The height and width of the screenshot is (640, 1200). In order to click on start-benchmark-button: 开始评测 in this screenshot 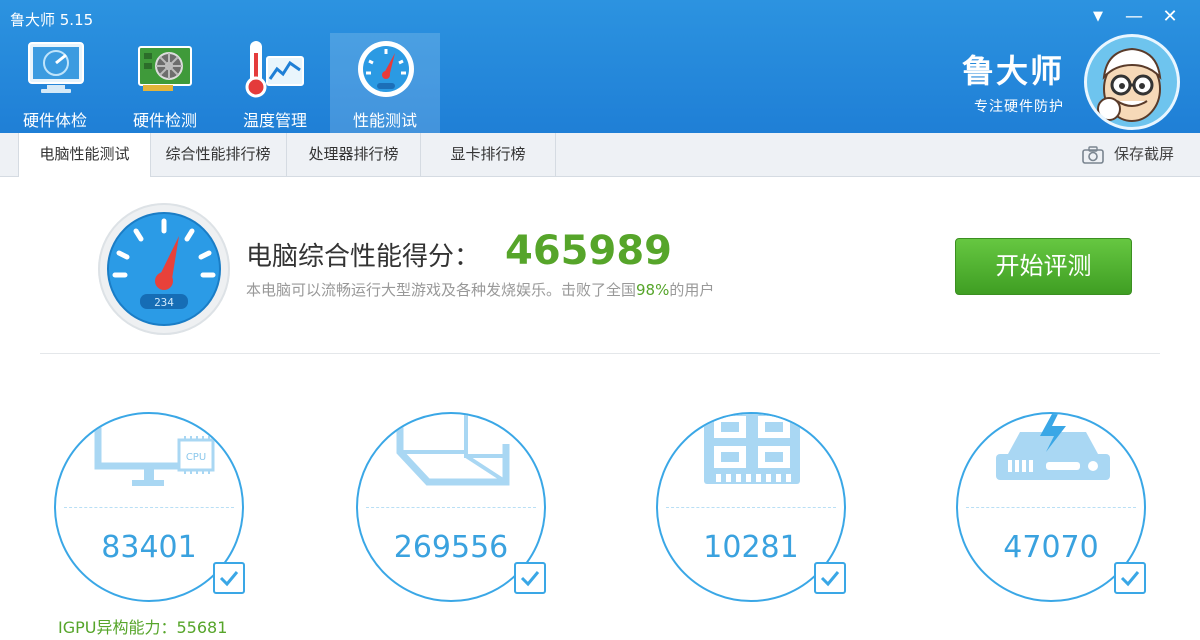, I will do `click(1043, 266)`.